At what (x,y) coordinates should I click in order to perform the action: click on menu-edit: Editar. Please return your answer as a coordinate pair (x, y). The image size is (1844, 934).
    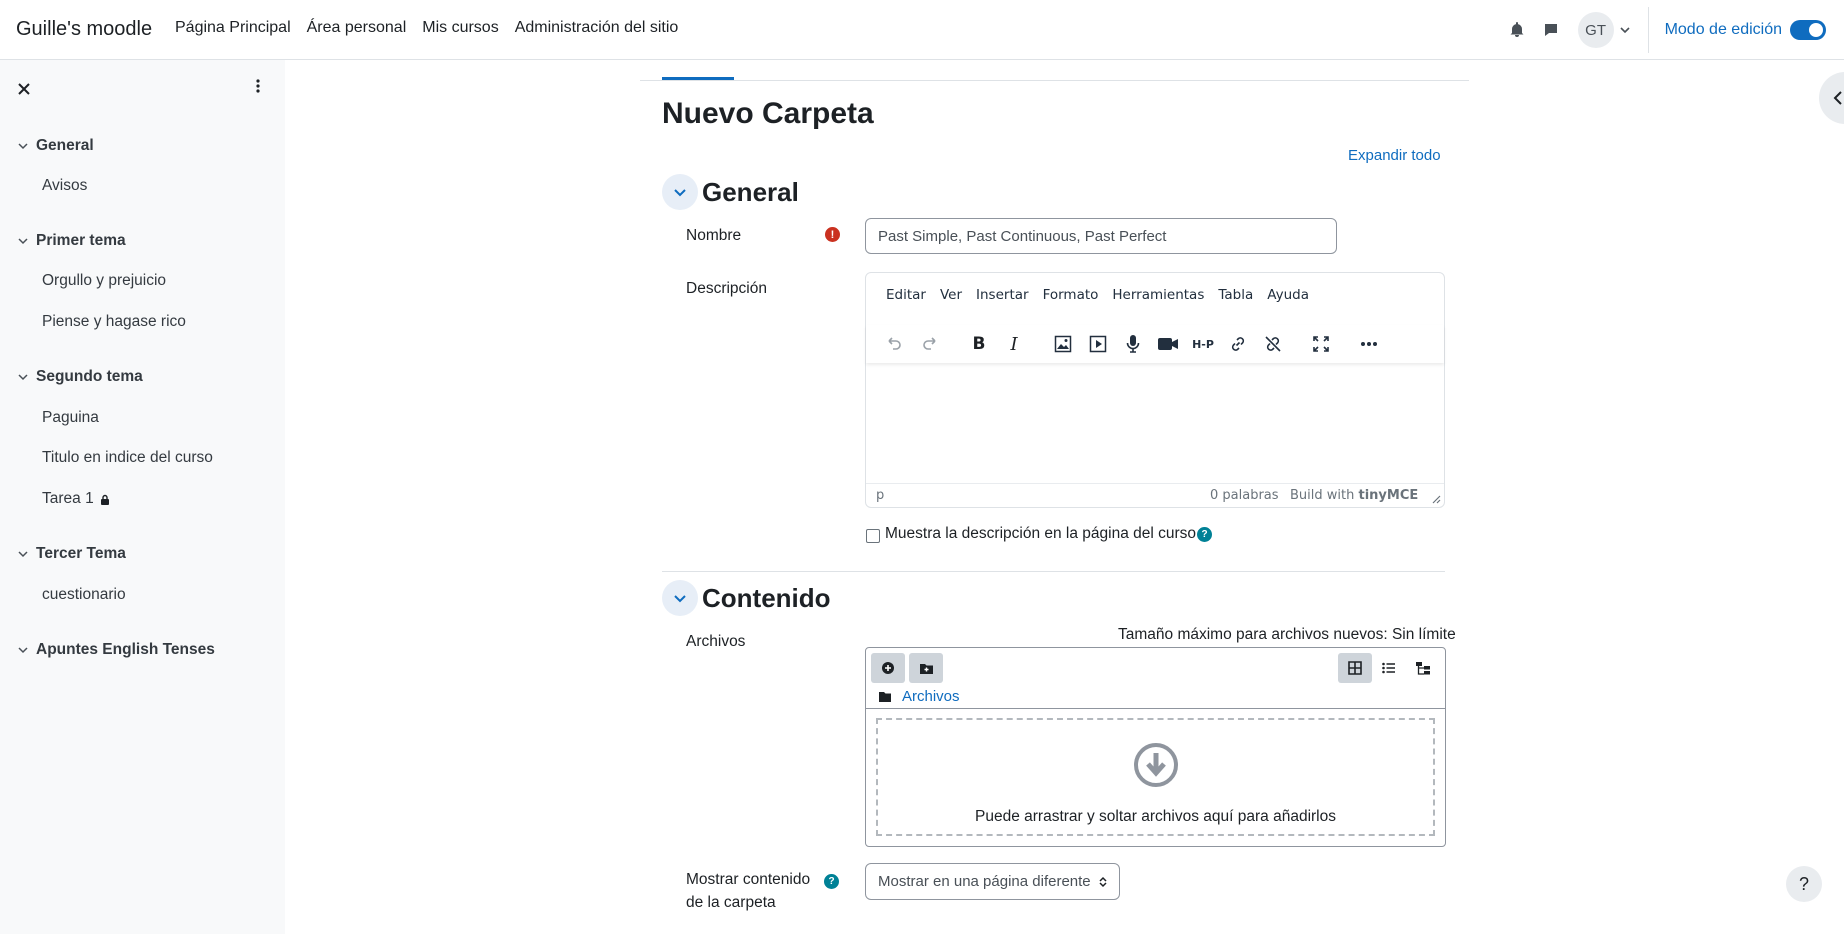
    Looking at the image, I should click on (906, 295).